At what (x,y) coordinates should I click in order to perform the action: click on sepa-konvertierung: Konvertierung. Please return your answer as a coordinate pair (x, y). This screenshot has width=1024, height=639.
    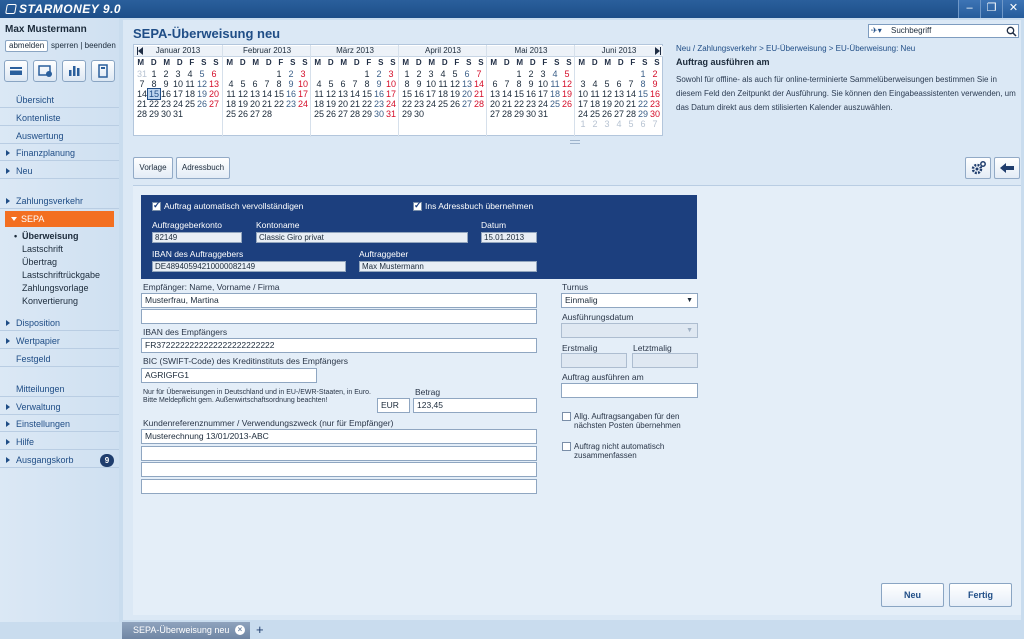
    Looking at the image, I should click on (50, 301).